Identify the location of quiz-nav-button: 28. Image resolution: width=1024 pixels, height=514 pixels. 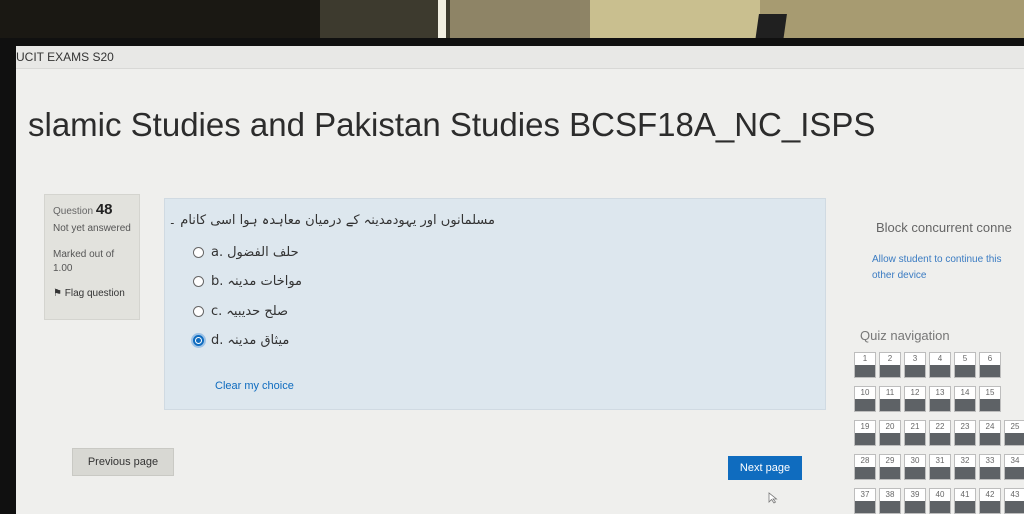
(865, 467).